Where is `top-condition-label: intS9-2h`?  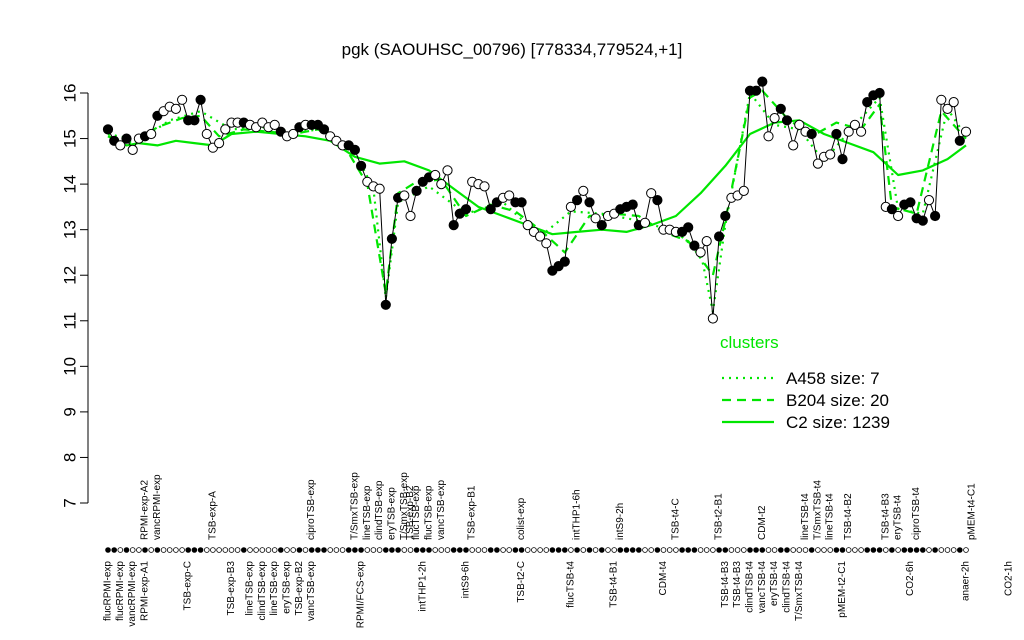 top-condition-label: intS9-2h is located at coordinates (620, 521).